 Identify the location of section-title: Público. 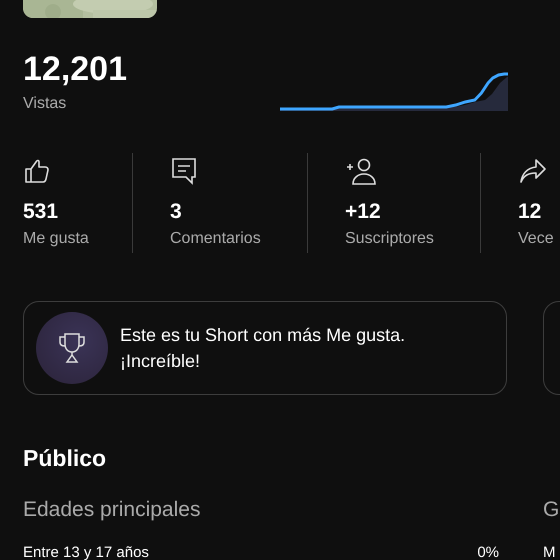
(65, 458).